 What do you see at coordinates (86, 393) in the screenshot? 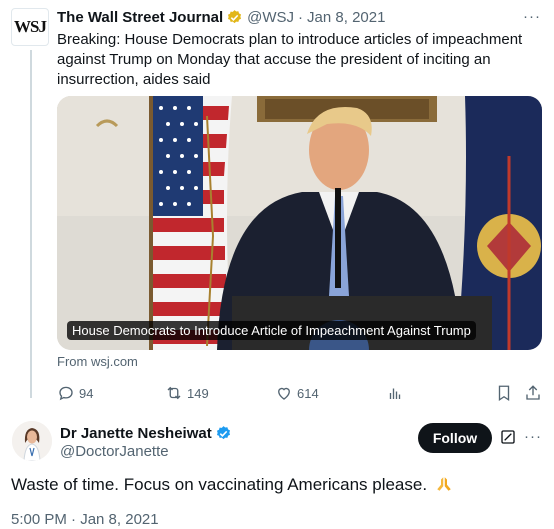
I see `reply-count: 94` at bounding box center [86, 393].